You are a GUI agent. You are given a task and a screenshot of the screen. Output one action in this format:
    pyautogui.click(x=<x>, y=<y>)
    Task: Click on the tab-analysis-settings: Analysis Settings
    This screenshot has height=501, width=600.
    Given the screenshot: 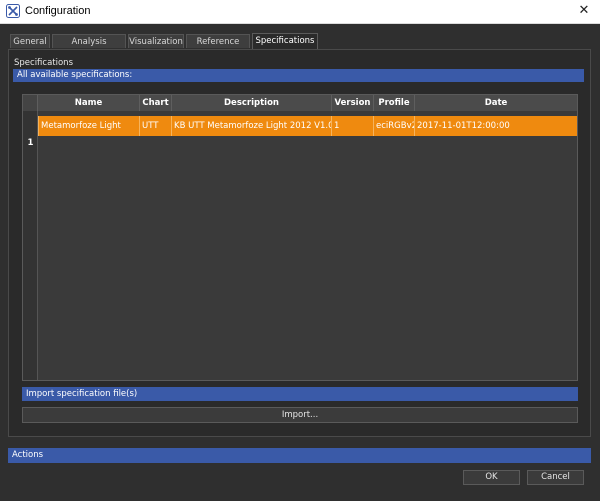 What is the action you would take?
    pyautogui.click(x=89, y=47)
    